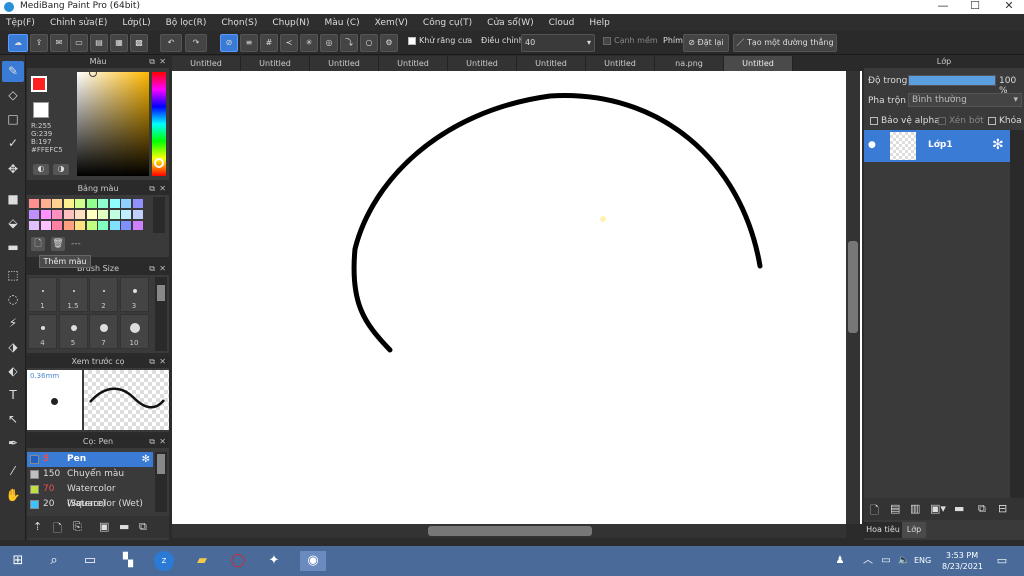 The width and height of the screenshot is (1024, 576). I want to click on snap-settings-icon: ⚙, so click(389, 43).